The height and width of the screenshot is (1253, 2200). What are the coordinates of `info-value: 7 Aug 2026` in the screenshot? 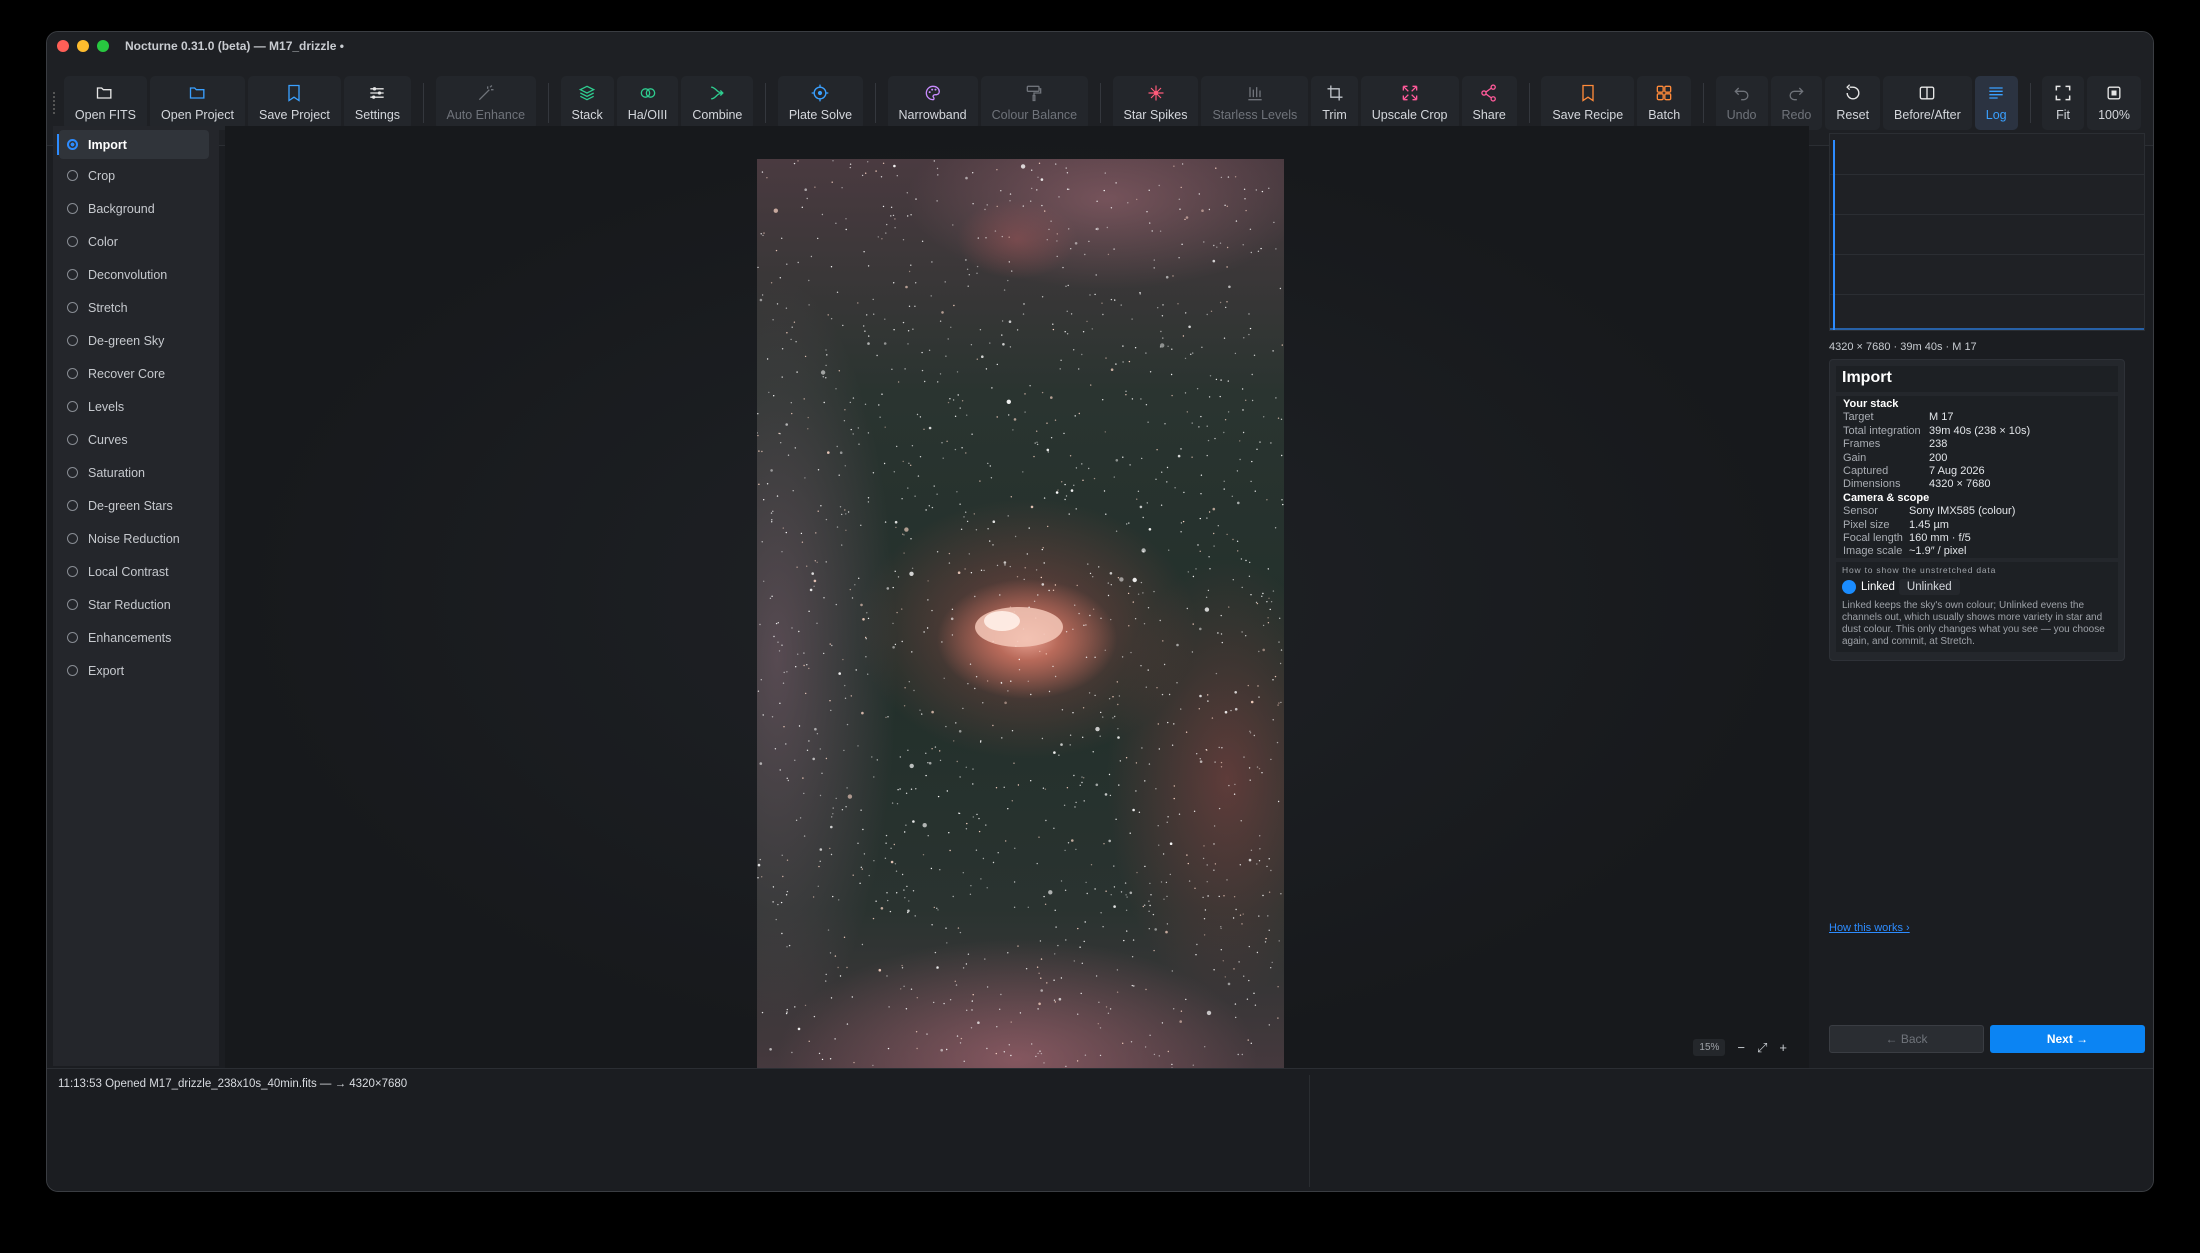 It's located at (1957, 471).